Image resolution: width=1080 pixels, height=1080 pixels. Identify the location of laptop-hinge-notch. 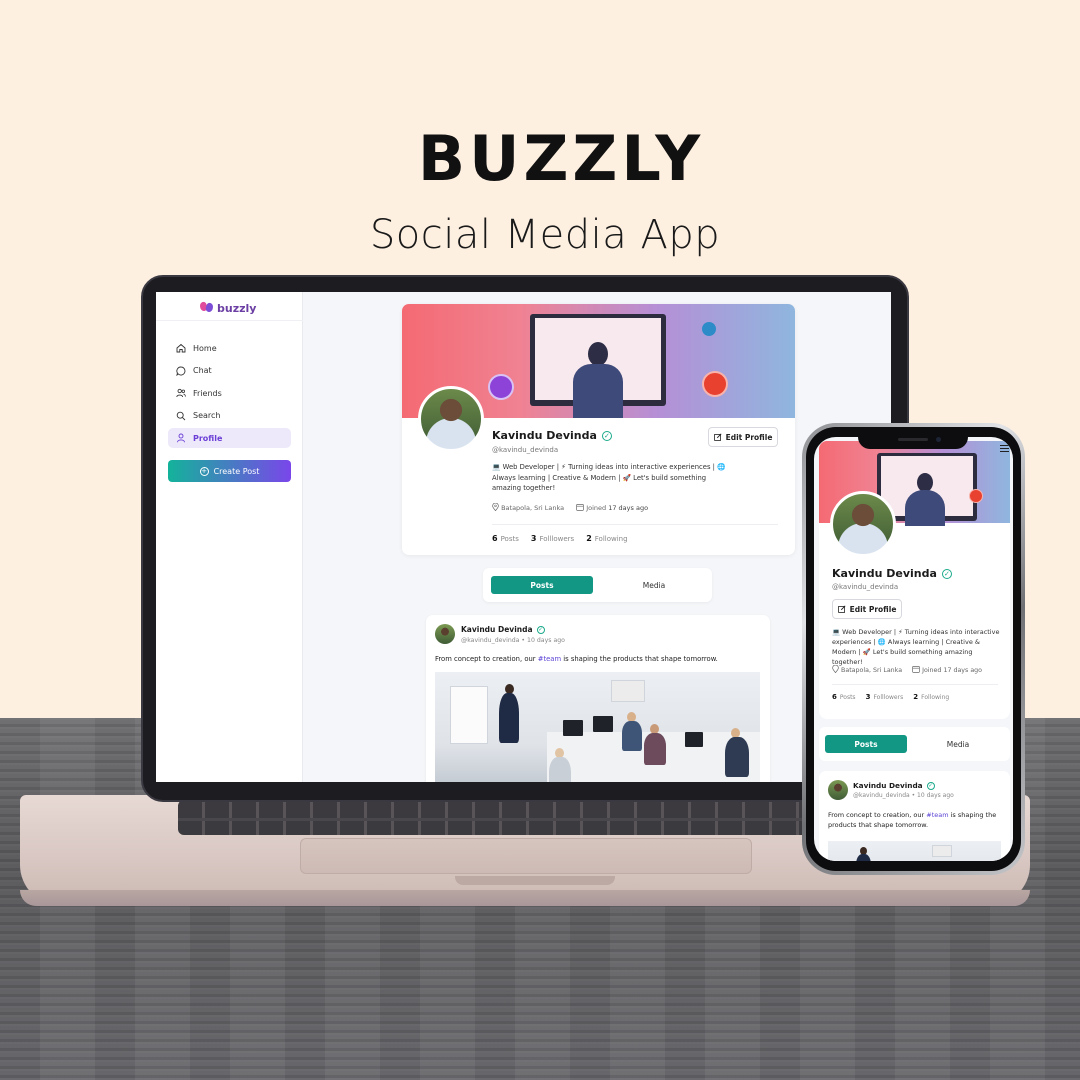
(535, 880).